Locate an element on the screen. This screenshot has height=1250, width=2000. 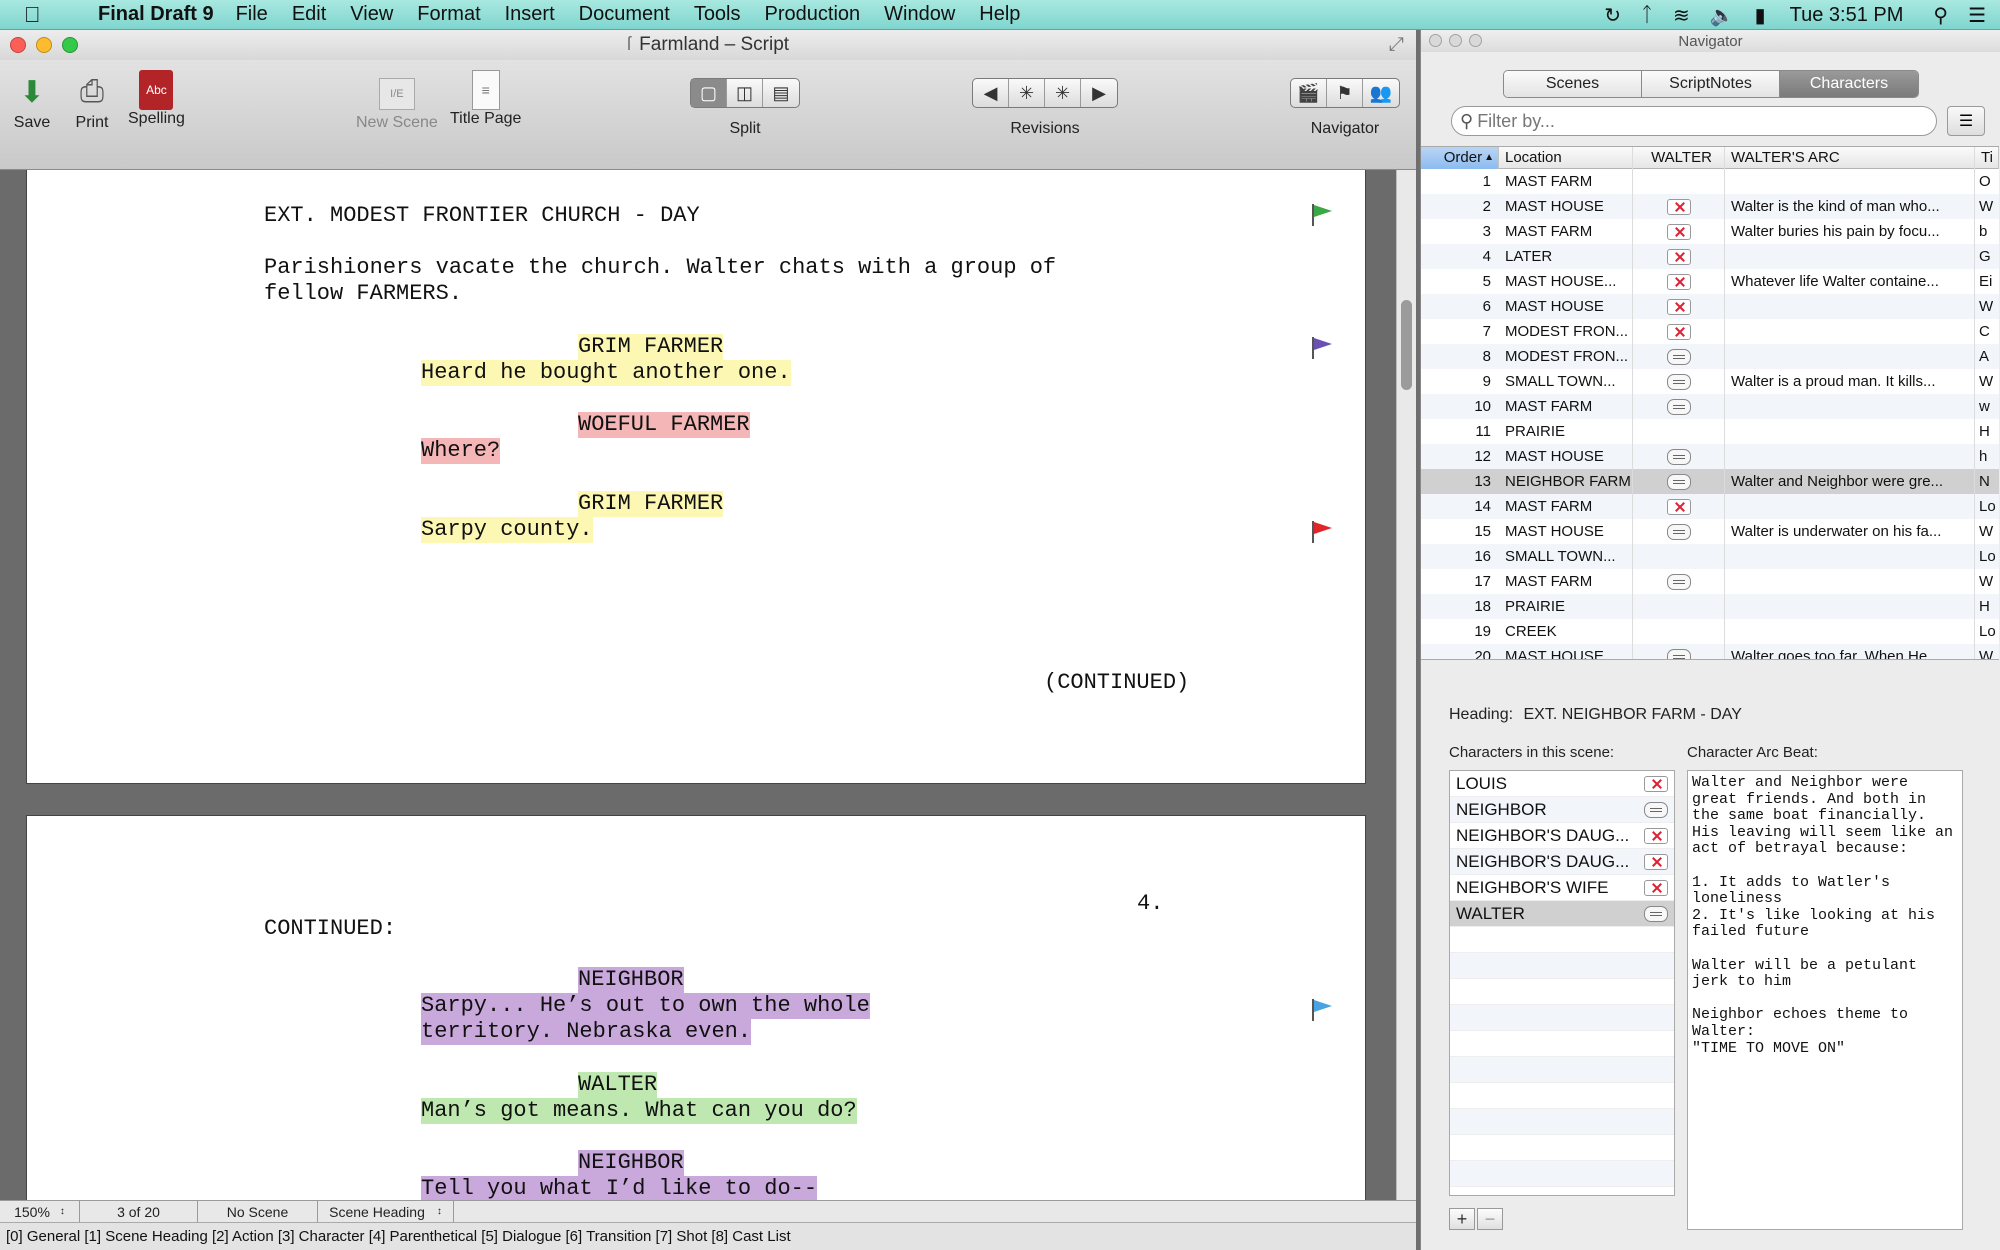
close-window-button is located at coordinates (1435, 40).